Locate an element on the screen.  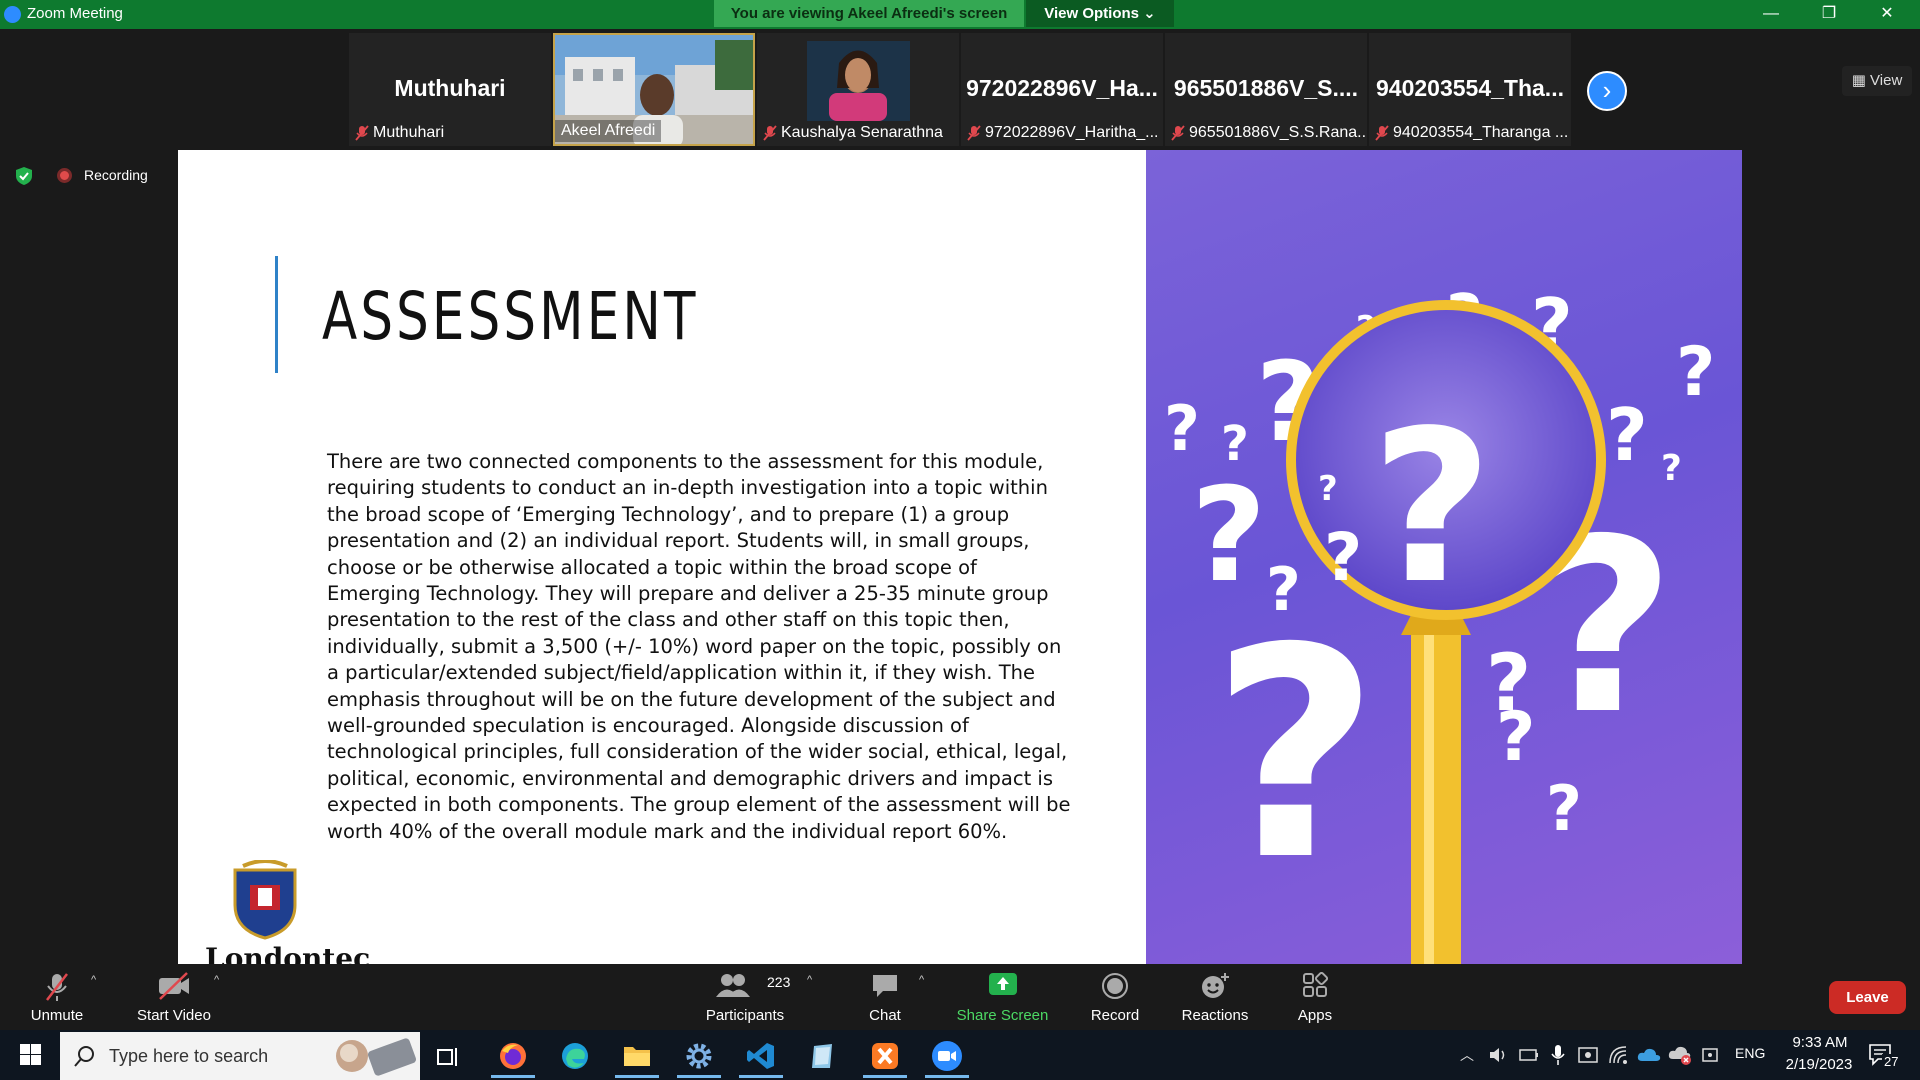
notification-count: 27 is located at coordinates (1891, 1061).